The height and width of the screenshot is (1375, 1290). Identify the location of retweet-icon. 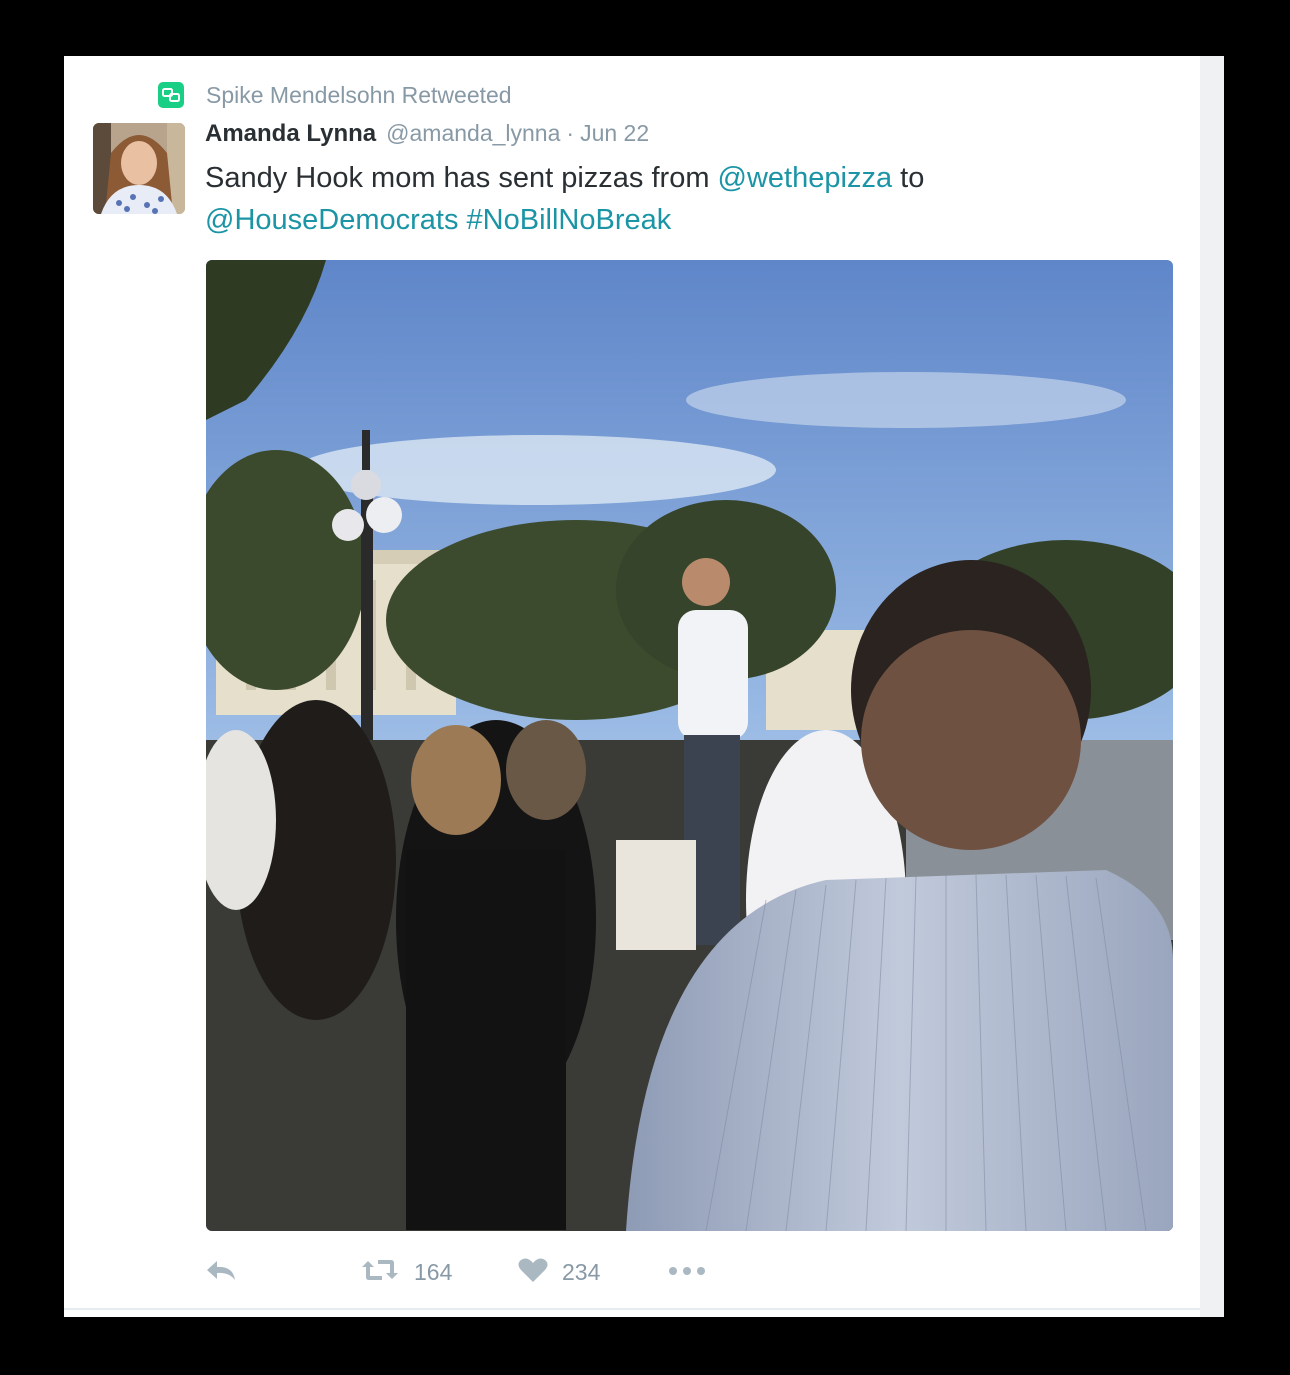
(380, 1272).